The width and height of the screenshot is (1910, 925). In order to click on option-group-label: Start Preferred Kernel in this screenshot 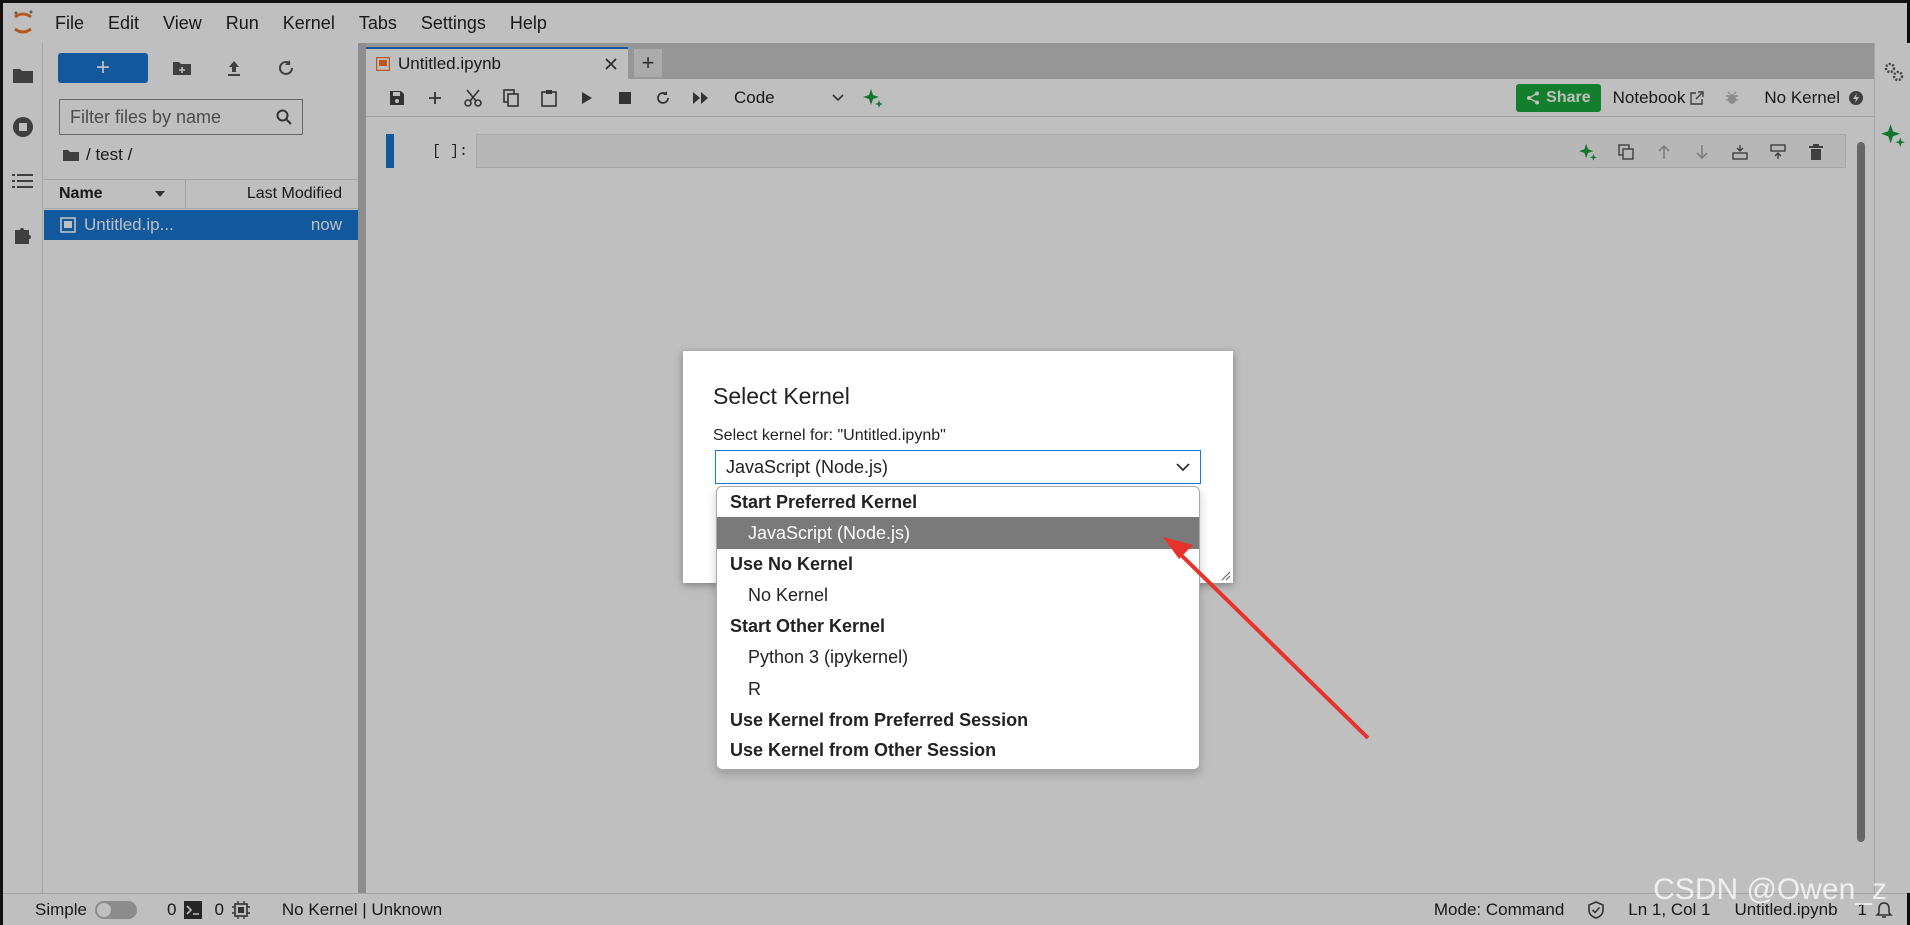, I will do `click(824, 501)`.